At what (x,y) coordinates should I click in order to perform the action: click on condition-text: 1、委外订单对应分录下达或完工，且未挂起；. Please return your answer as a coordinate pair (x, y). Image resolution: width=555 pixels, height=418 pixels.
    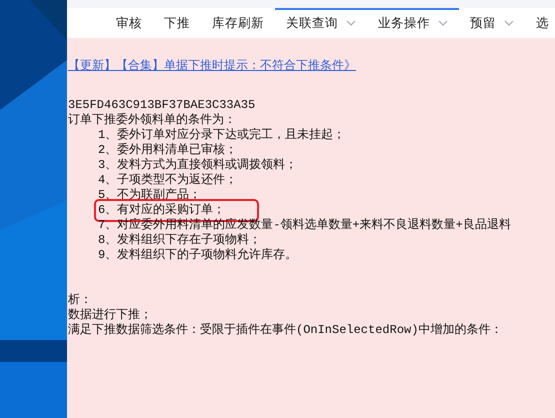
    Looking at the image, I should click on (222, 135).